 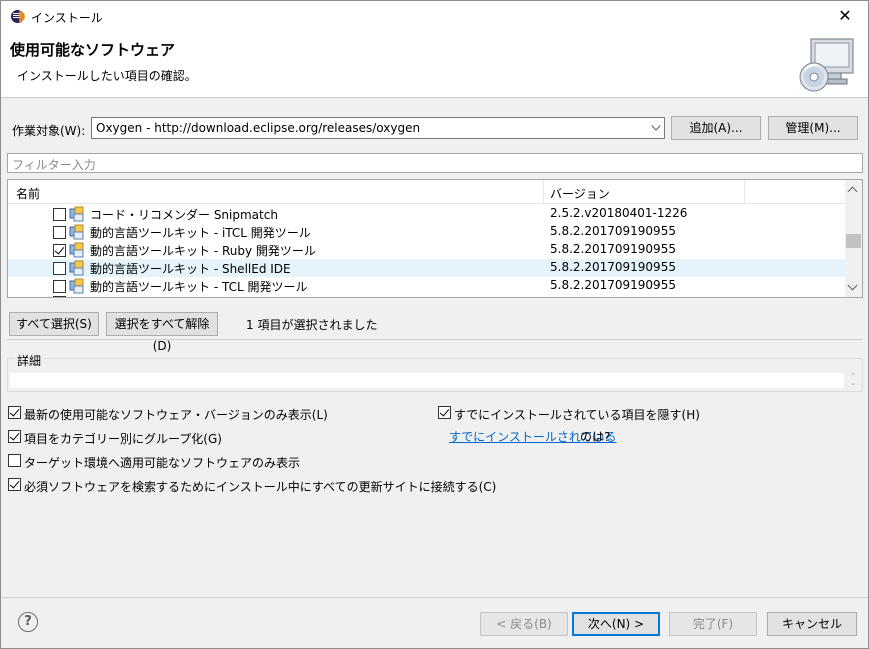 I want to click on cancel-button: キャンセル, so click(x=812, y=624).